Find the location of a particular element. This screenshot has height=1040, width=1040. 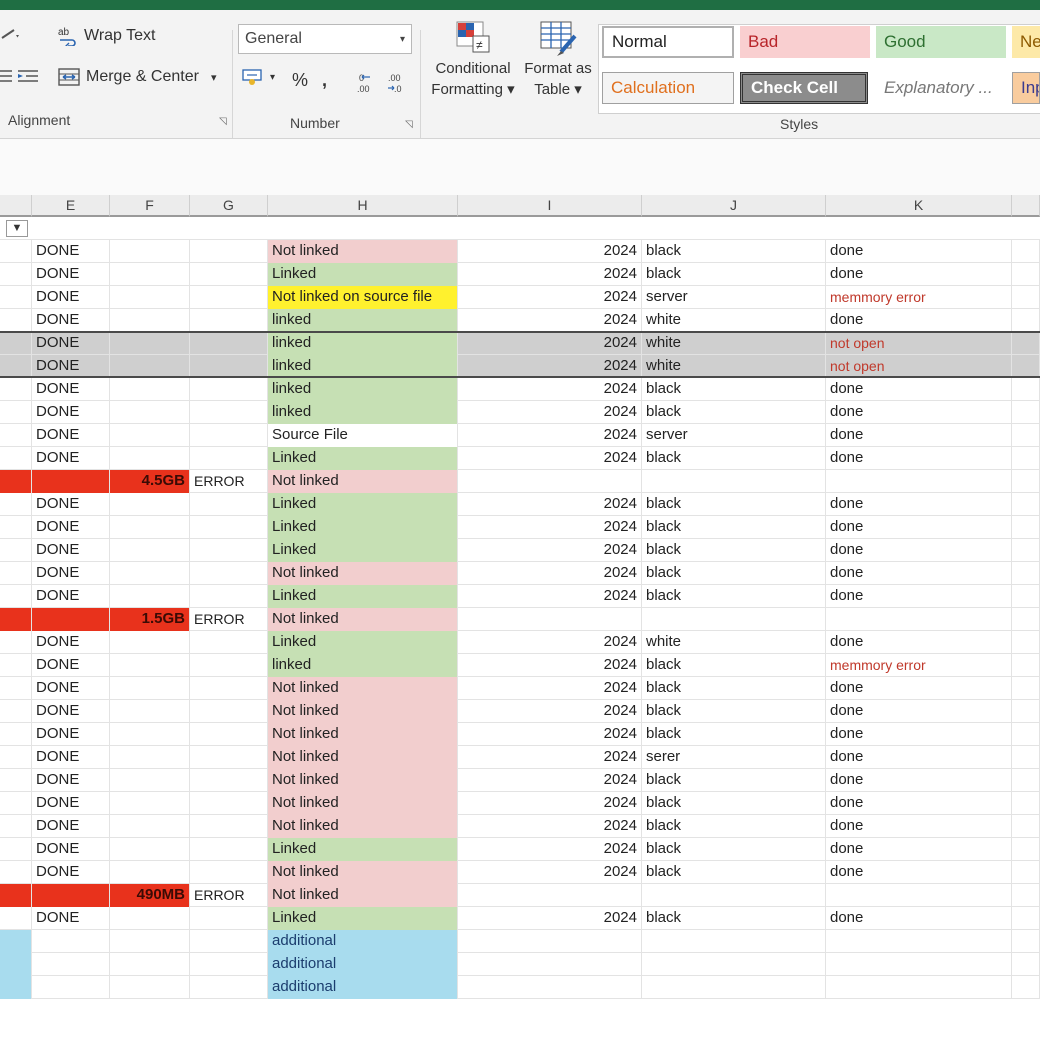

cell-i is located at coordinates (550, 987).